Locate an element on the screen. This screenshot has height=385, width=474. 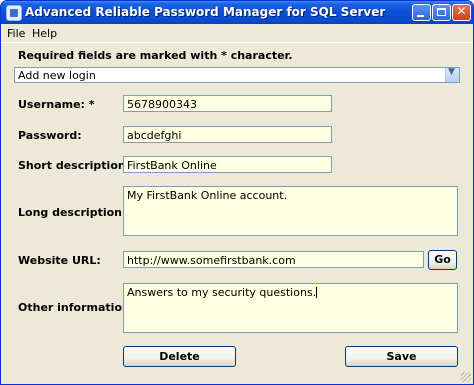
text-cursor is located at coordinates (317, 292).